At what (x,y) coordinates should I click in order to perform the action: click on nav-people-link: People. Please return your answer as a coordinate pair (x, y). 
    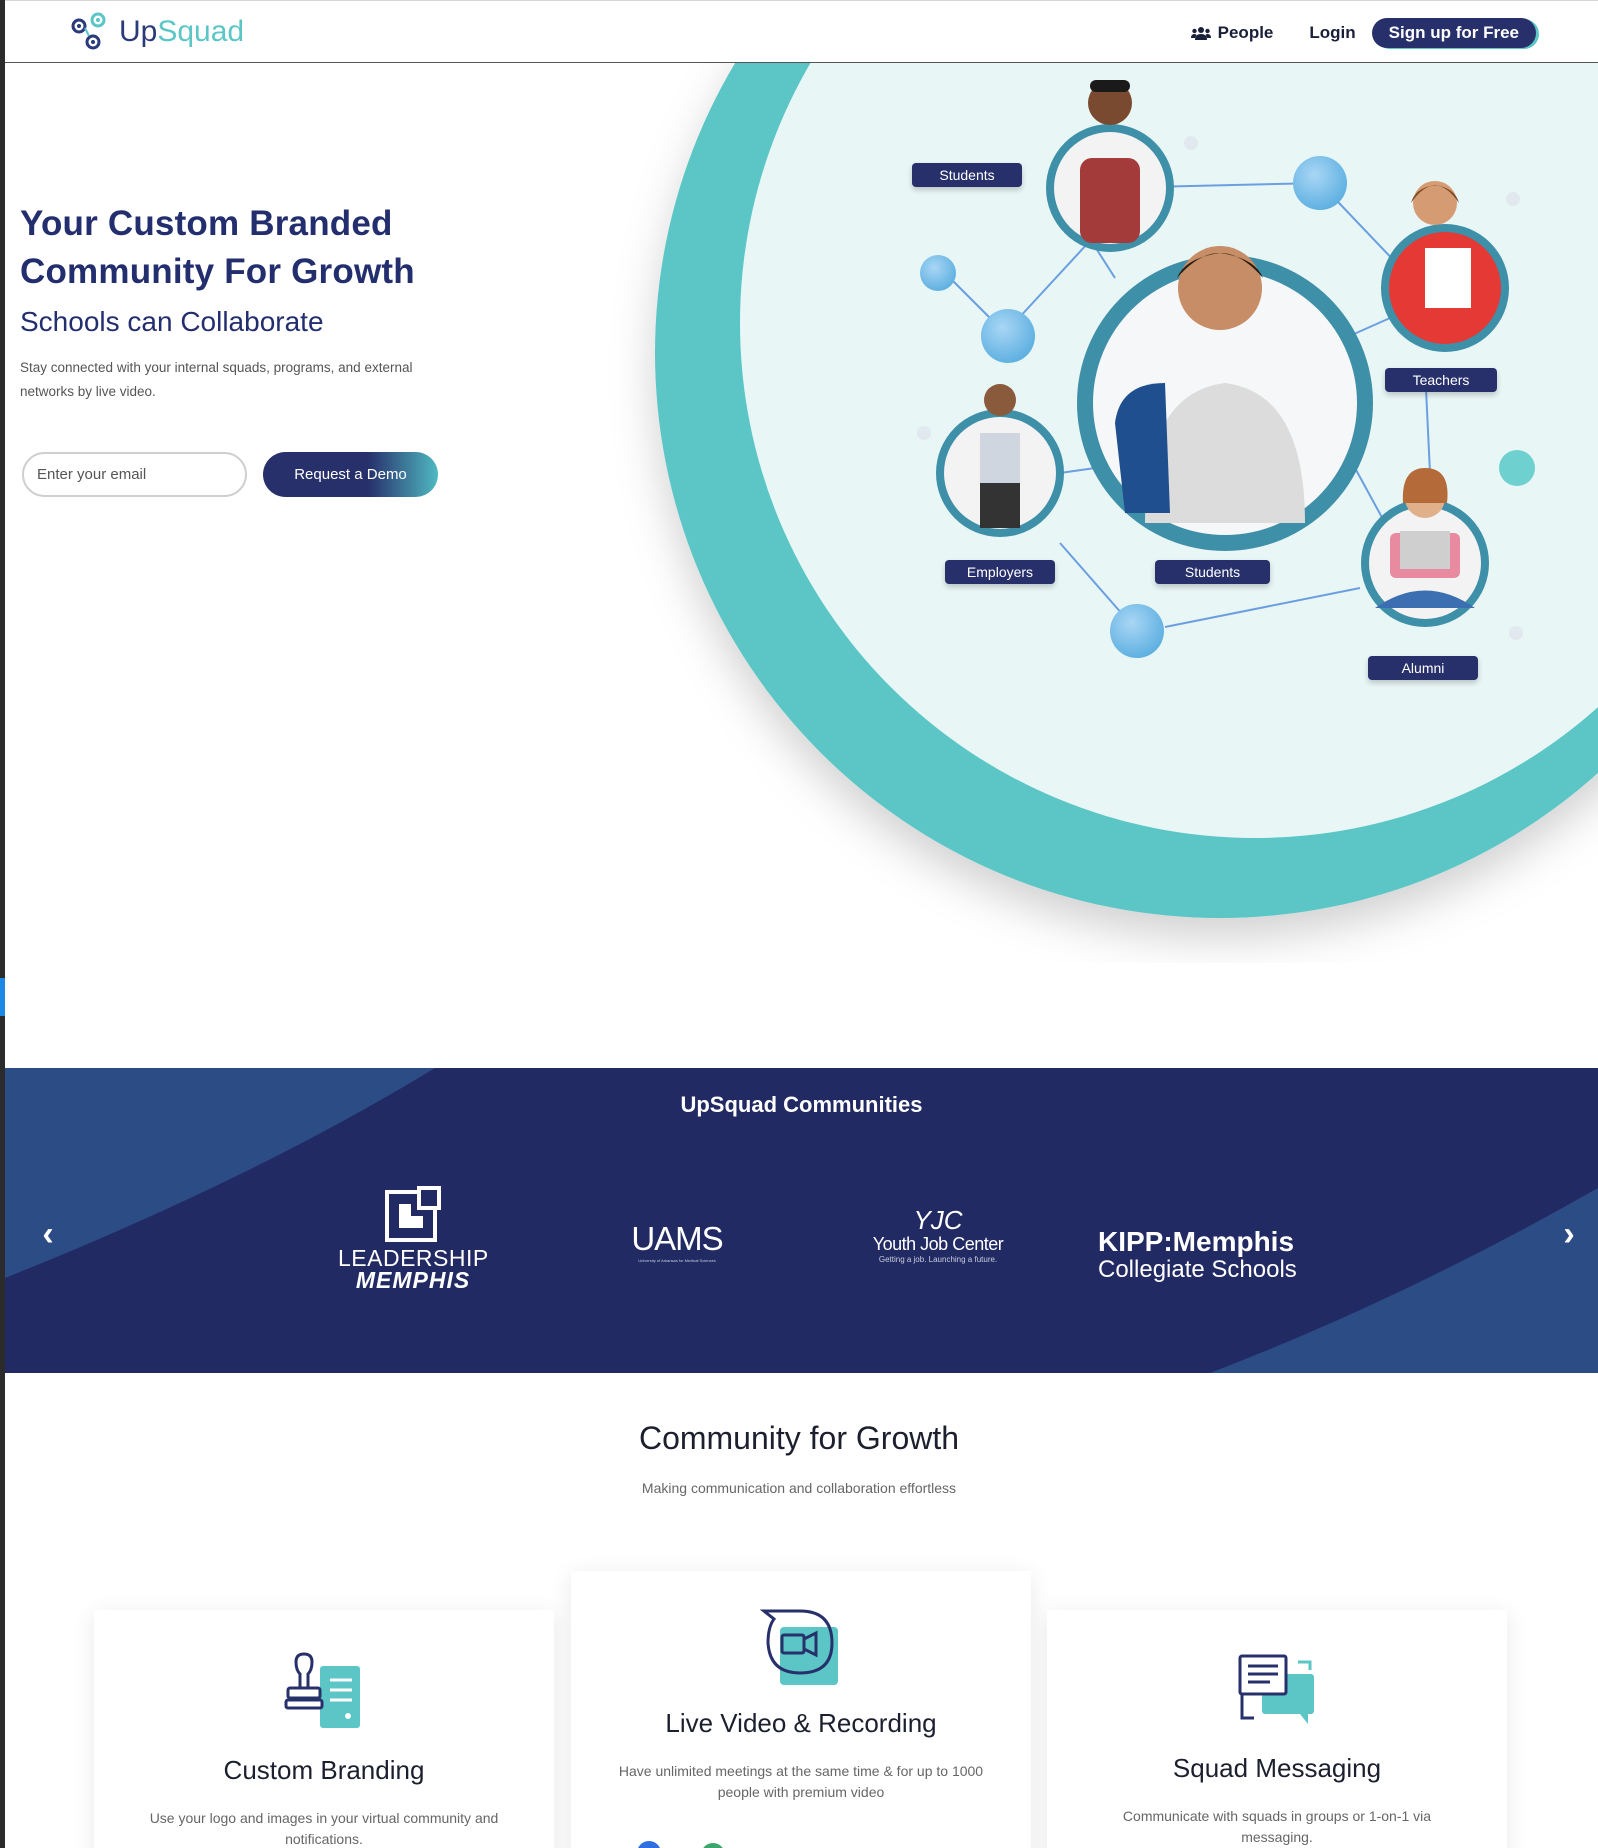
    Looking at the image, I should click on (1232, 33).